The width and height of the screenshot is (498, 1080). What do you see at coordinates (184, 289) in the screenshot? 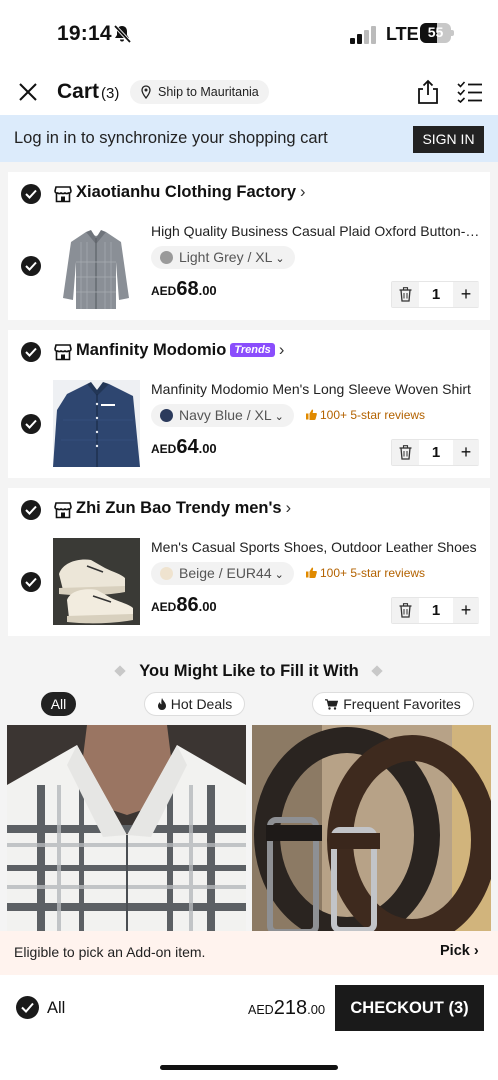
I see `item-price: AED68.00` at bounding box center [184, 289].